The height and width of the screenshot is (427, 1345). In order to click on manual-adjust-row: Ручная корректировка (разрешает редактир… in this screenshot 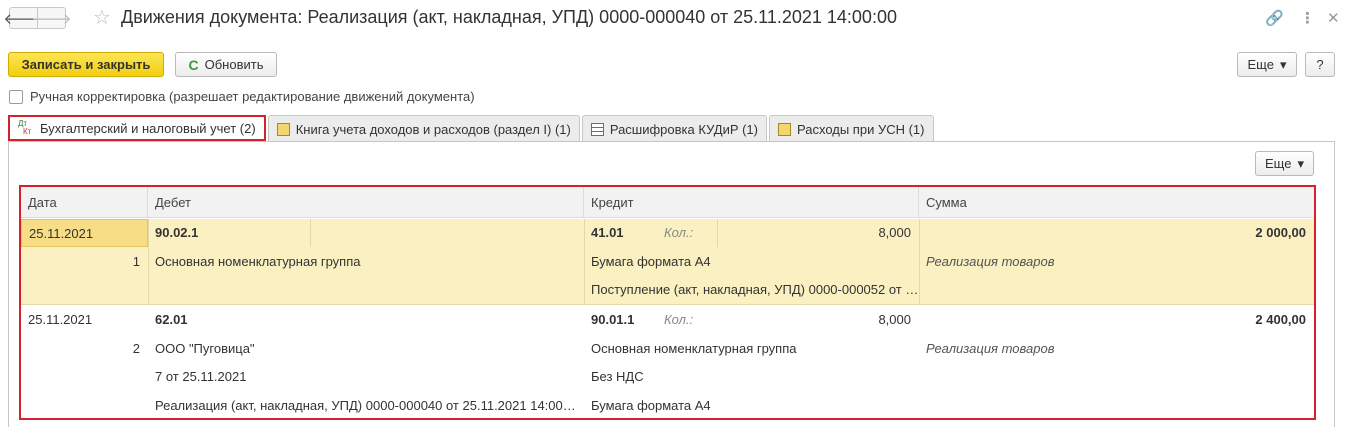, I will do `click(242, 96)`.